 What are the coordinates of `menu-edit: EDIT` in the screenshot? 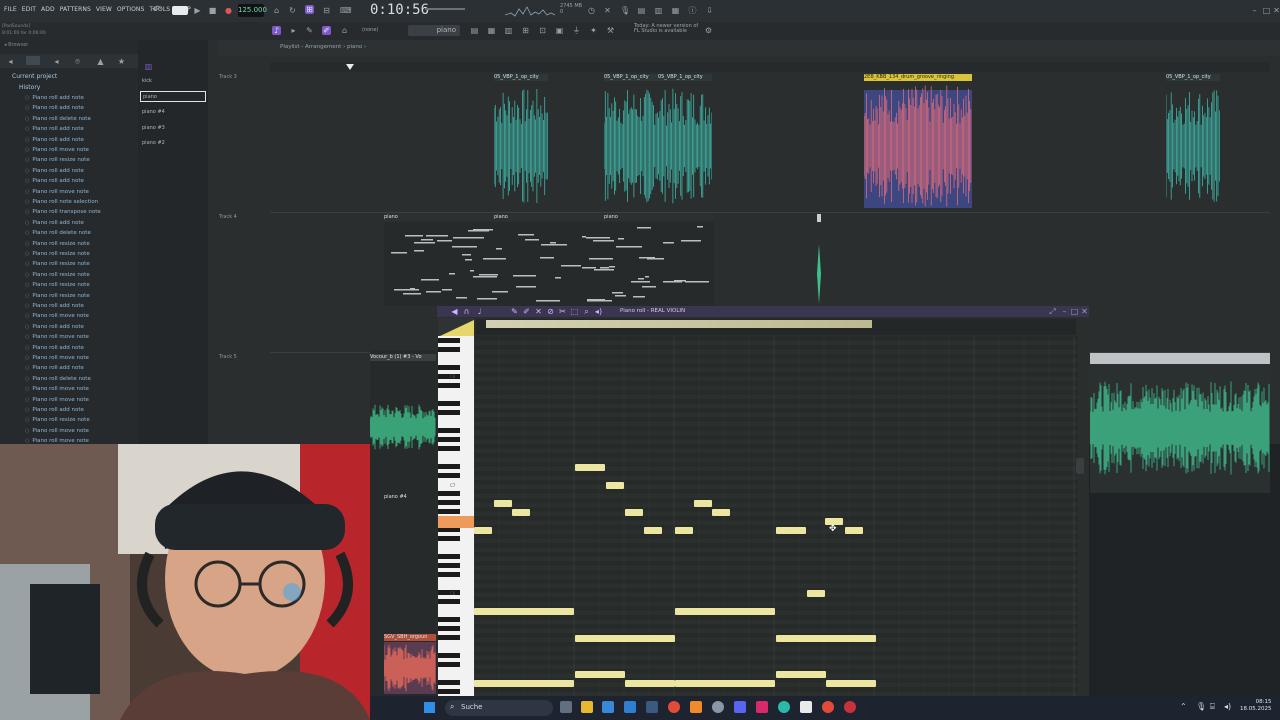 It's located at (29, 9).